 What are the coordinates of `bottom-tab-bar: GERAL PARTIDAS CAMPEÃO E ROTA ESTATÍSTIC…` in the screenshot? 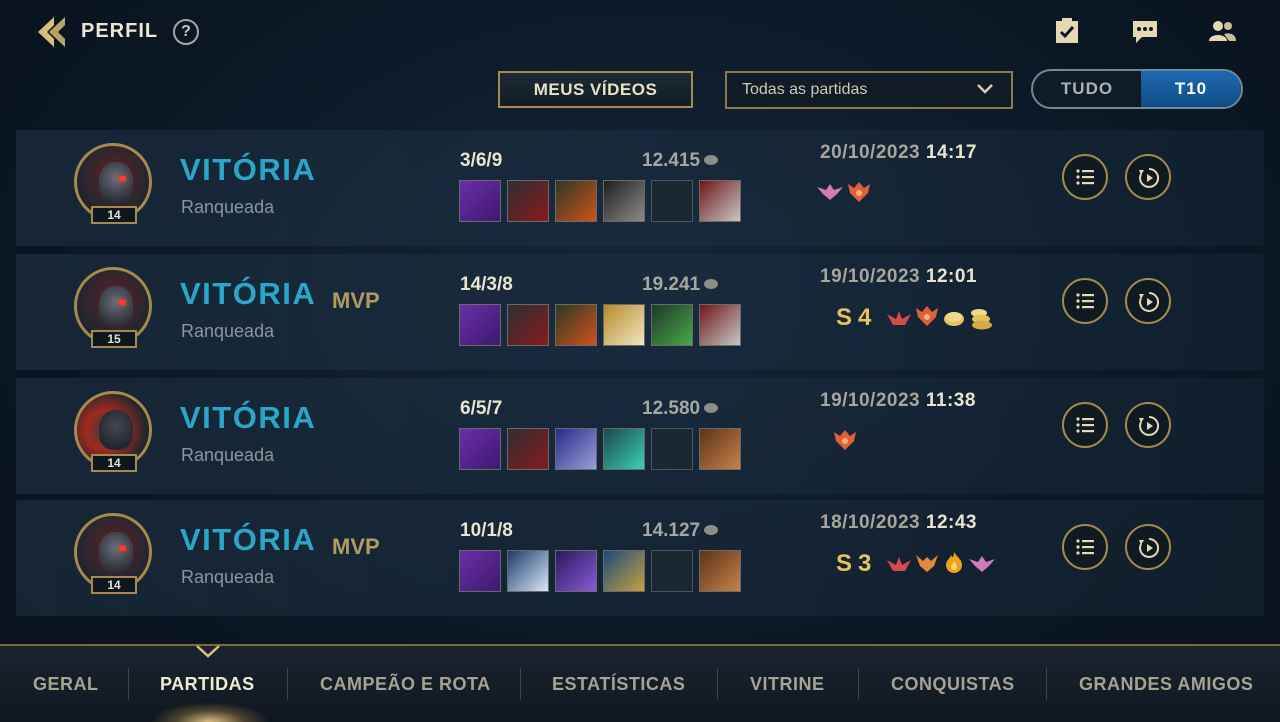 It's located at (640, 683).